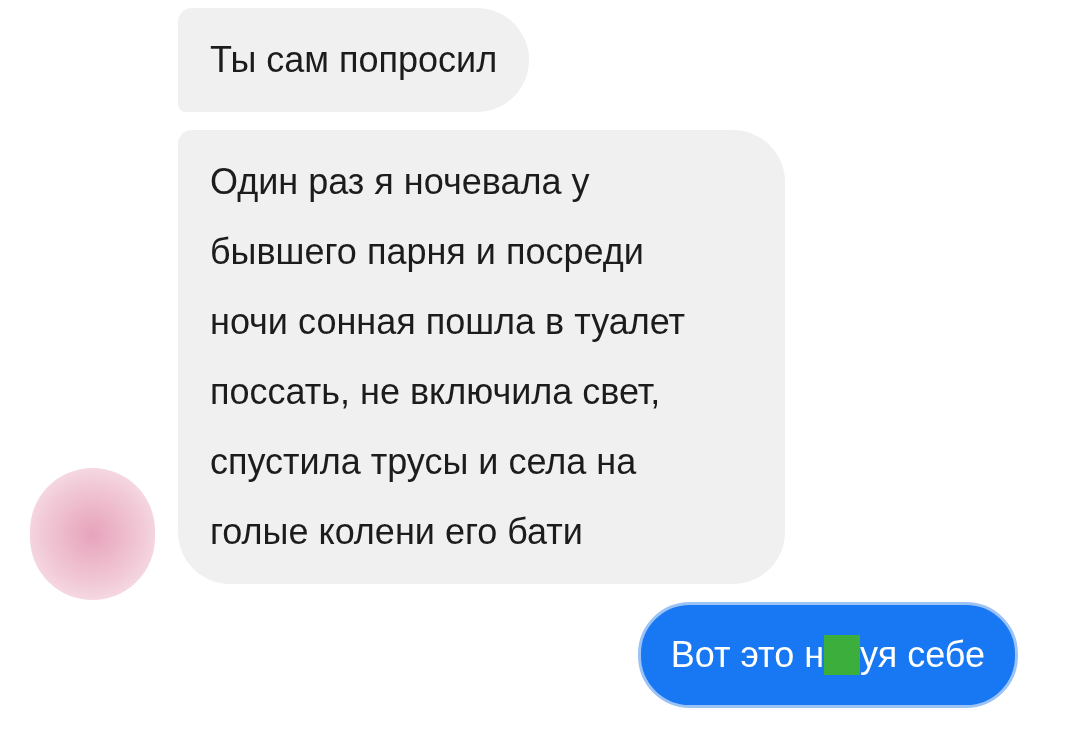 The width and height of the screenshot is (1080, 756). Describe the element at coordinates (354, 60) in the screenshot. I see `message-text: Ты сам попросил` at that location.